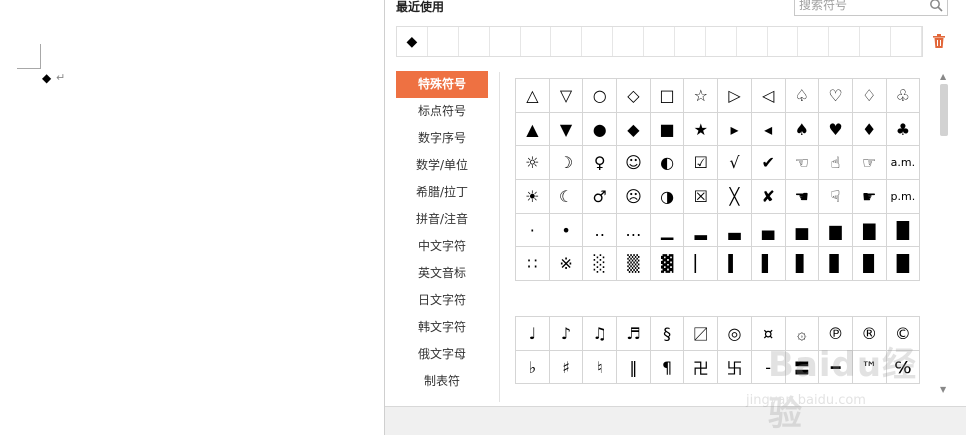 The width and height of the screenshot is (966, 435). I want to click on symbol-cell: §, so click(667, 334).